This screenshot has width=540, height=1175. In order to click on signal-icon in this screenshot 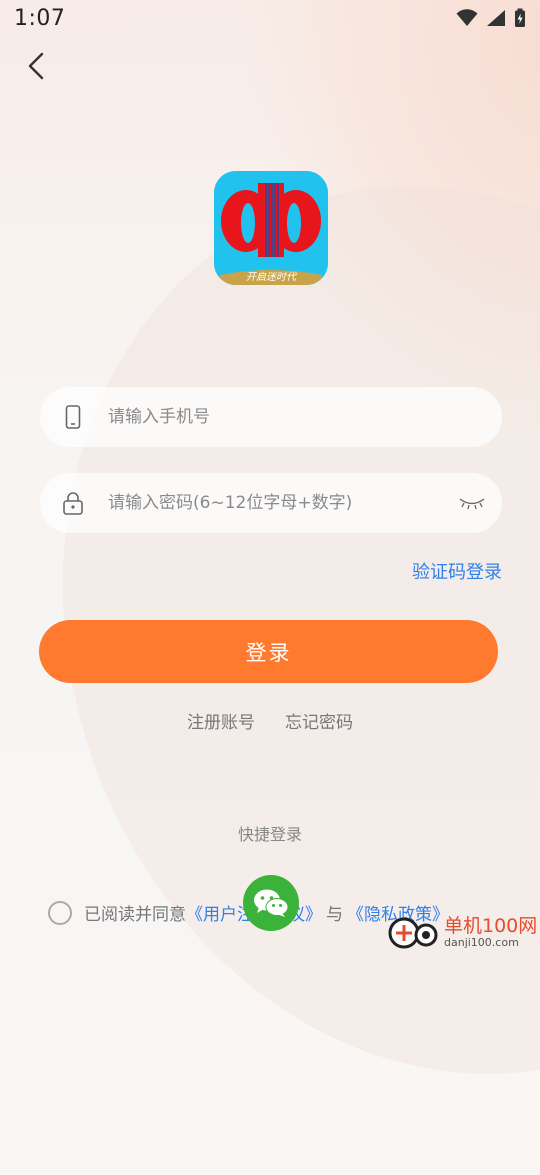, I will do `click(496, 18)`.